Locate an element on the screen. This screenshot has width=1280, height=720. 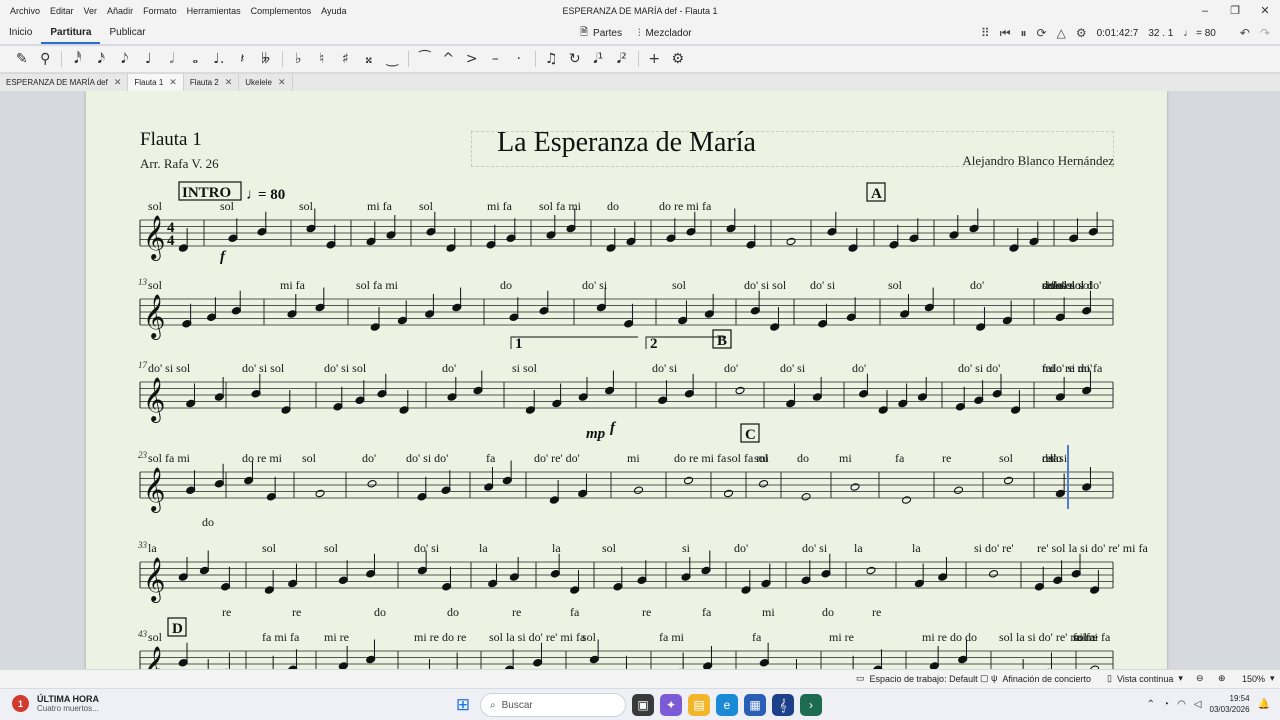
view-mode-selector: ▯ Vista continua ▾ is located at coordinates (1145, 678).